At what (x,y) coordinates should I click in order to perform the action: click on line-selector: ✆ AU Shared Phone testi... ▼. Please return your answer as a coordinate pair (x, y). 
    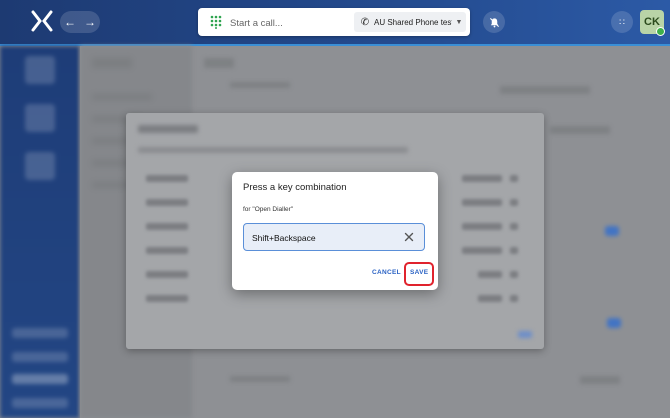
    Looking at the image, I should click on (410, 22).